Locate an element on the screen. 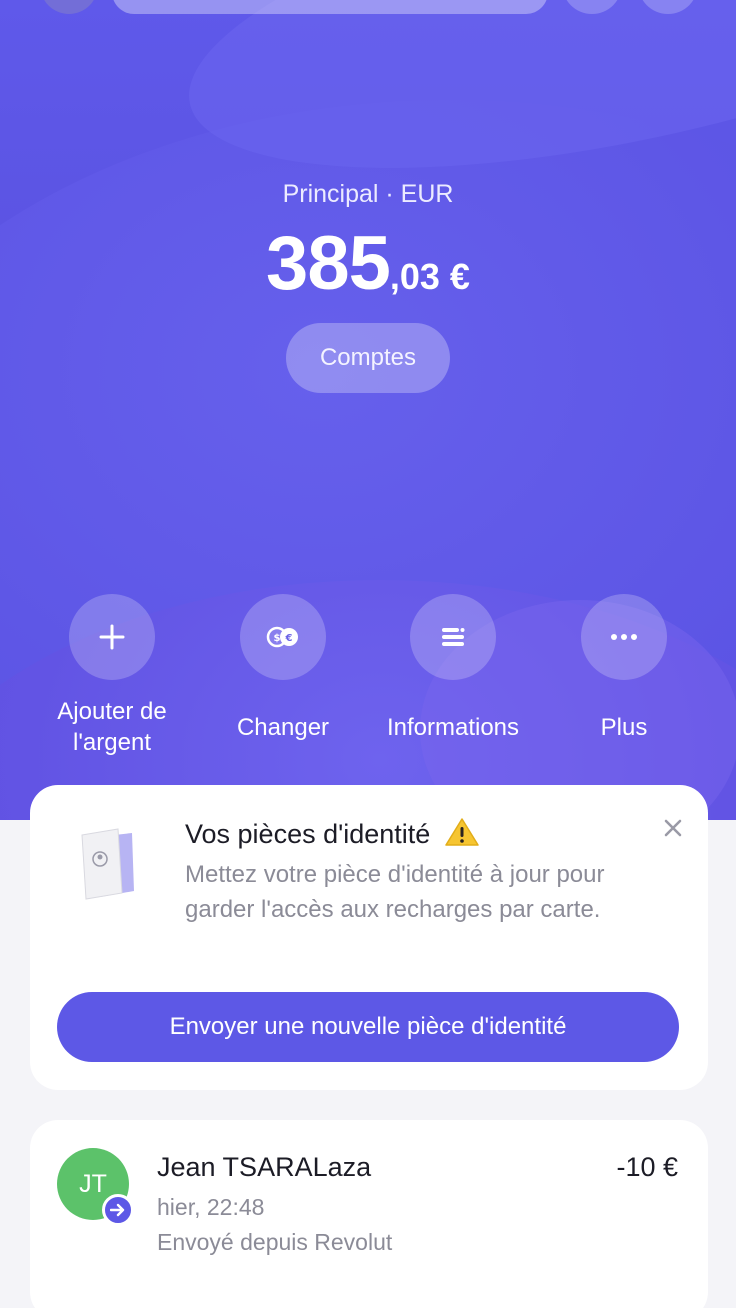 This screenshot has height=1308, width=736. account-label: Principal · EUR is located at coordinates (368, 194).